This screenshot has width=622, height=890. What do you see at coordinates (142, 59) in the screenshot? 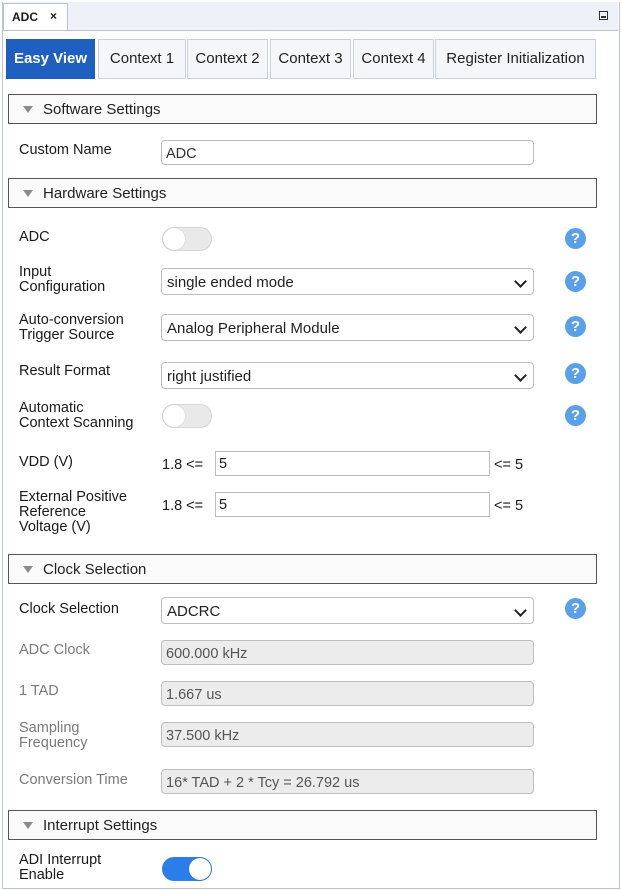
I see `tab-context-1: Context 1` at bounding box center [142, 59].